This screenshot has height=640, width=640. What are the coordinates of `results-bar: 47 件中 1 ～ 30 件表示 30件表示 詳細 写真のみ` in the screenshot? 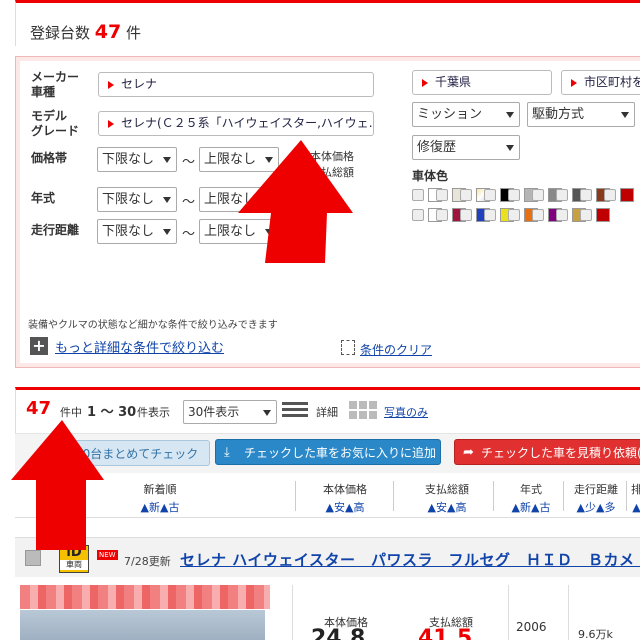 It's located at (327, 410).